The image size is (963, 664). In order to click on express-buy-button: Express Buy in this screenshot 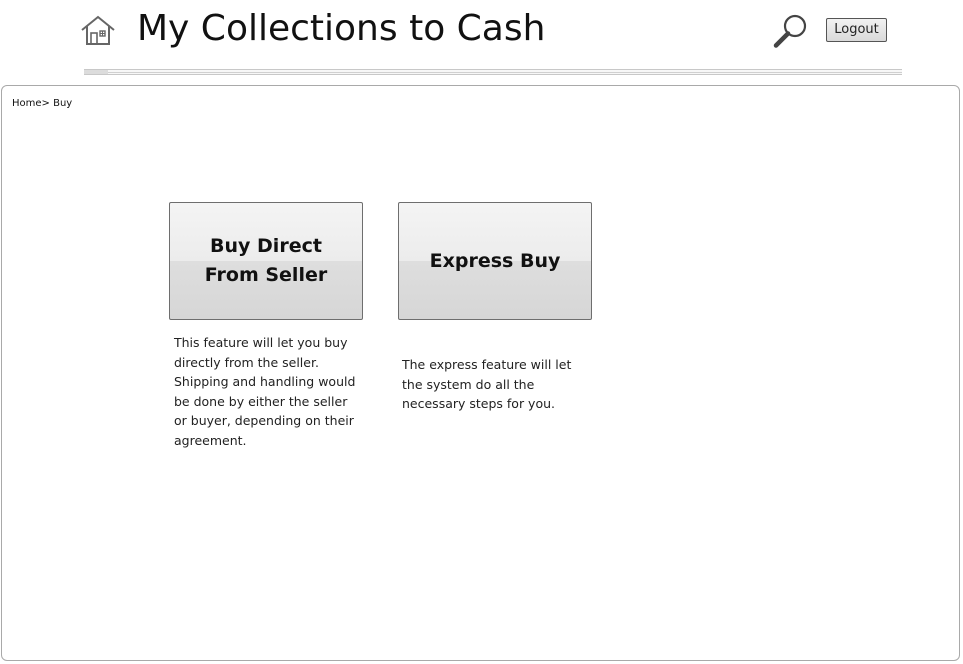, I will do `click(495, 261)`.